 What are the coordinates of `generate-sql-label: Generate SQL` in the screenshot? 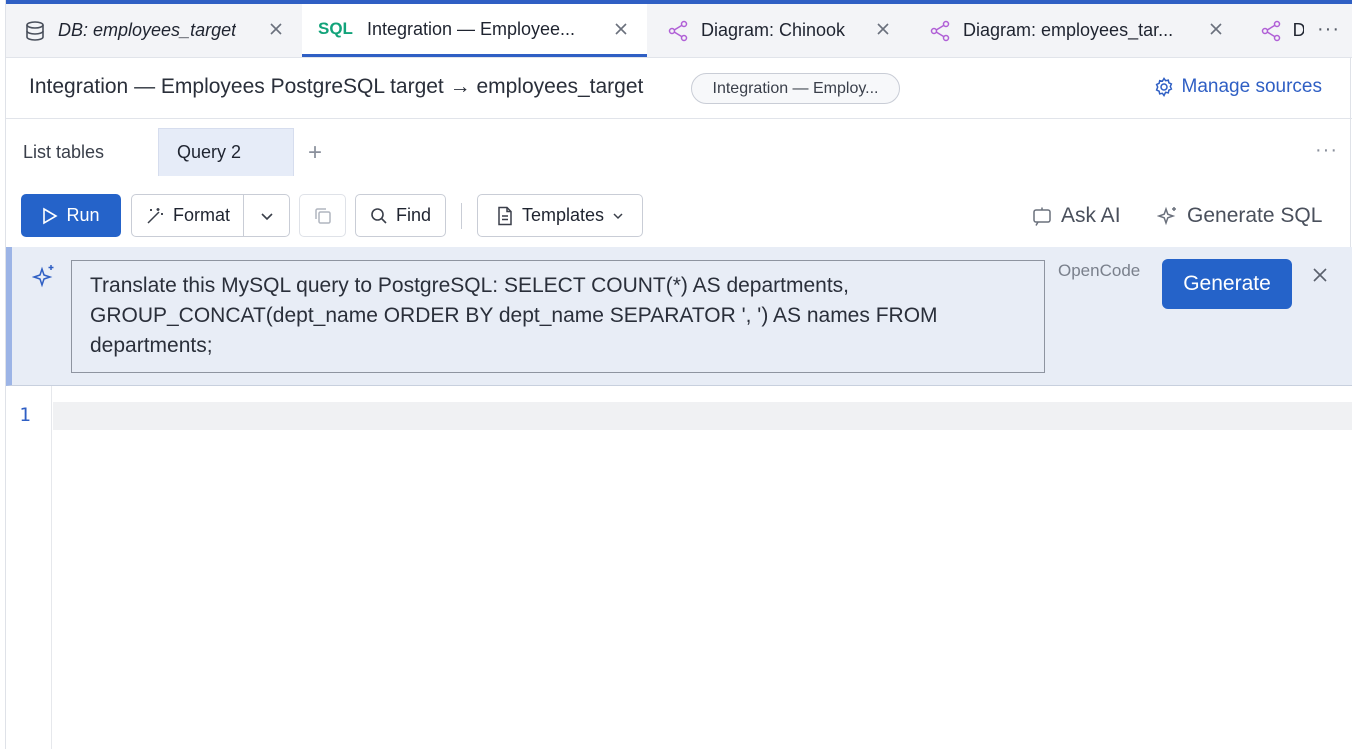 It's located at (1255, 215).